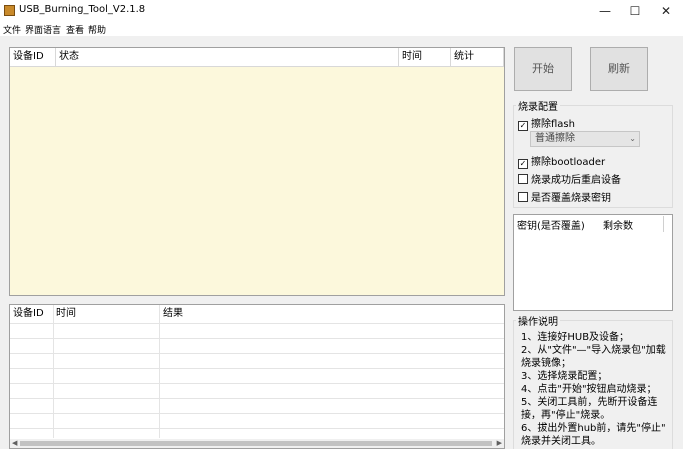 The width and height of the screenshot is (683, 449). What do you see at coordinates (75, 29) in the screenshot?
I see `menu-view: 查看` at bounding box center [75, 29].